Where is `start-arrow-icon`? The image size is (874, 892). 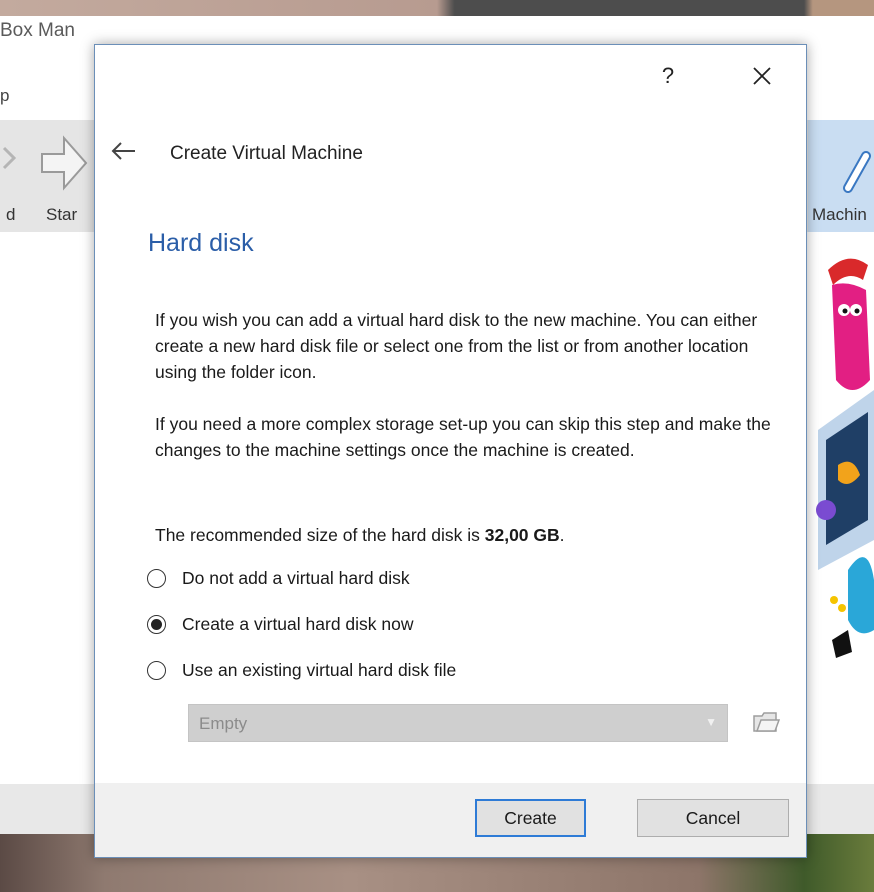 start-arrow-icon is located at coordinates (64, 163).